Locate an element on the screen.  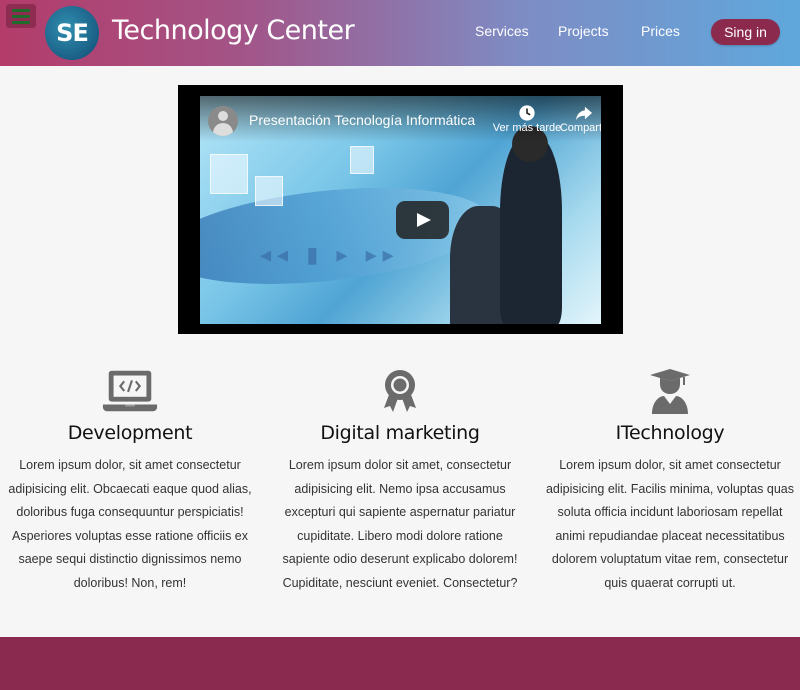
share-label: Compartir is located at coordinates (580, 128).